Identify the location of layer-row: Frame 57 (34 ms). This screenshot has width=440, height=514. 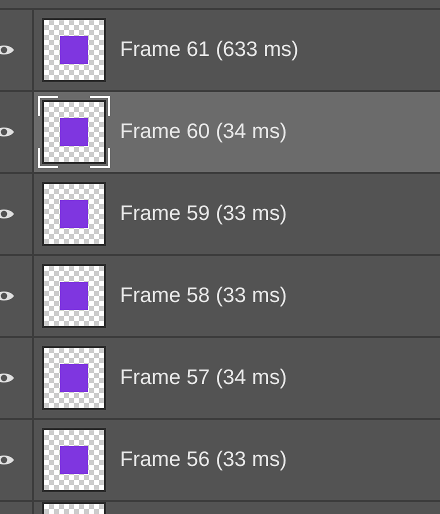
(237, 378).